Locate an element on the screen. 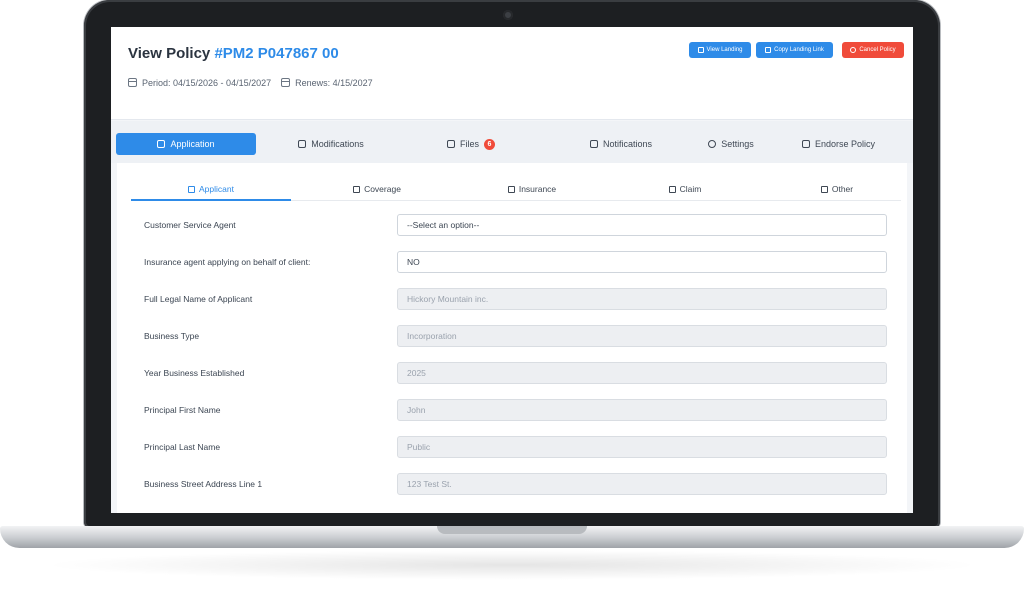 The image size is (1024, 590). year-established-field: 2025 is located at coordinates (642, 373).